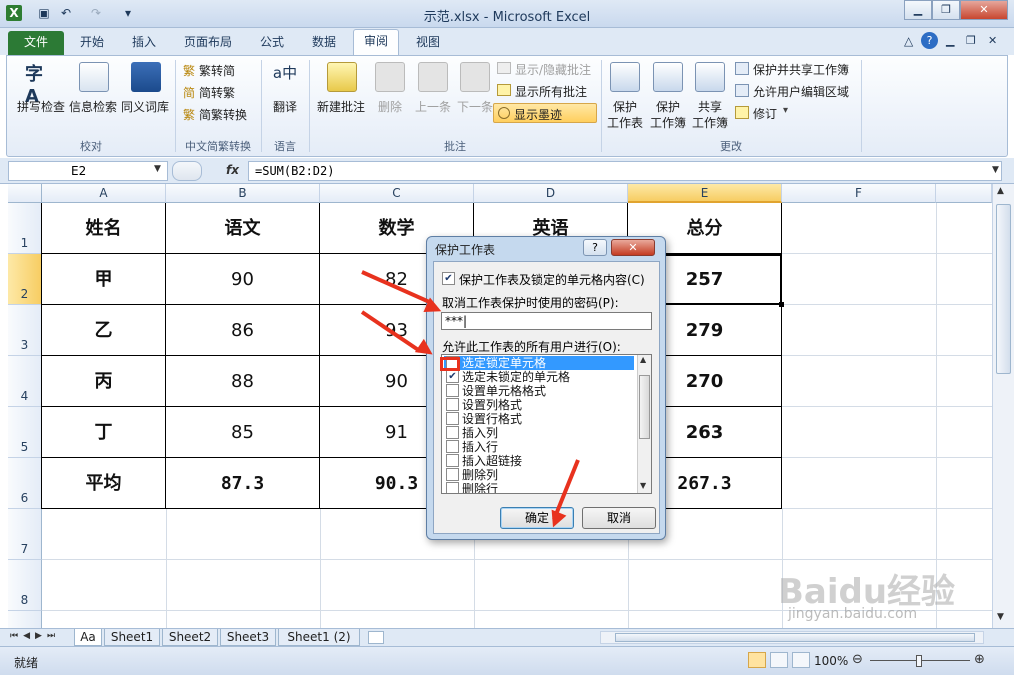 Image resolution: width=1014 pixels, height=675 pixels. Describe the element at coordinates (801, 69) in the screenshot. I see `protect-share-button: 保护并共享工作簿` at that location.